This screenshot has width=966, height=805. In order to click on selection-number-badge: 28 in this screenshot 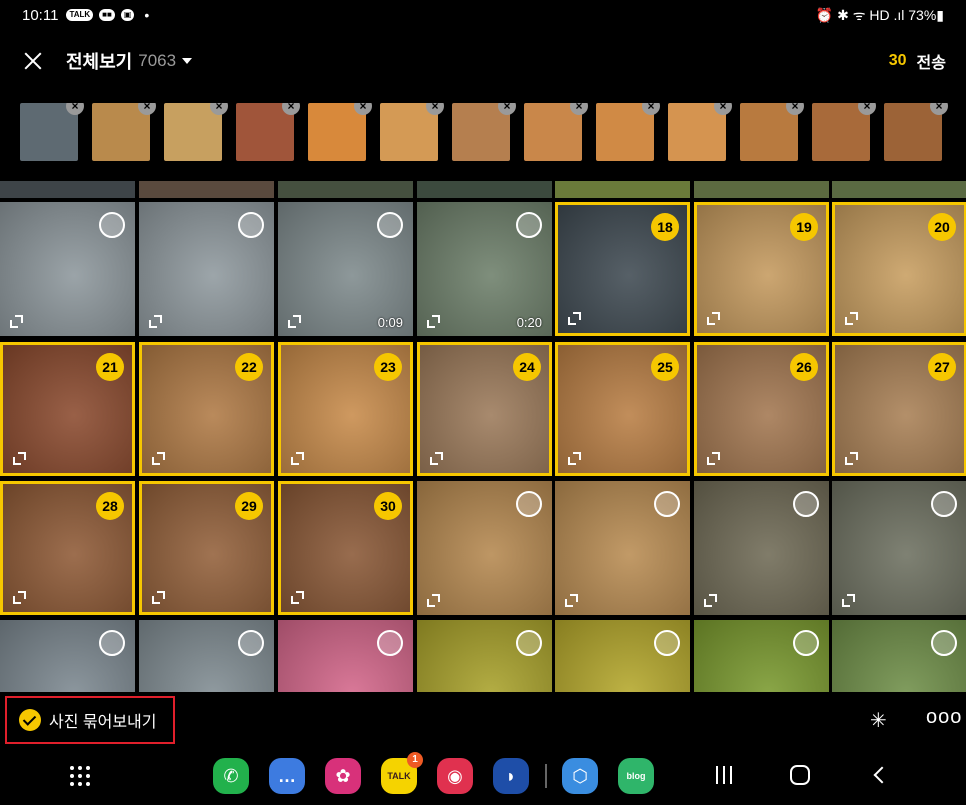, I will do `click(110, 506)`.